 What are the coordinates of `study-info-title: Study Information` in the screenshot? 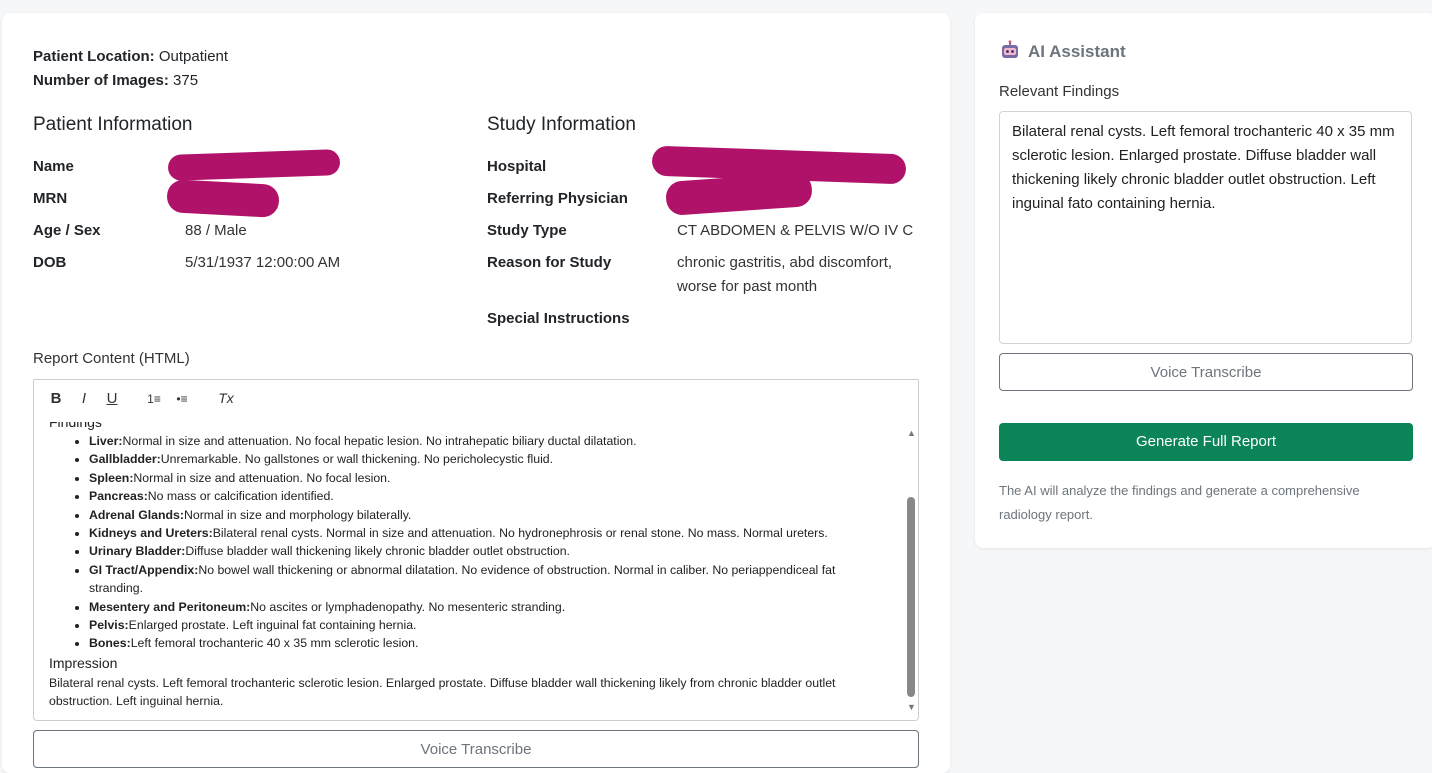 It's located at (561, 124).